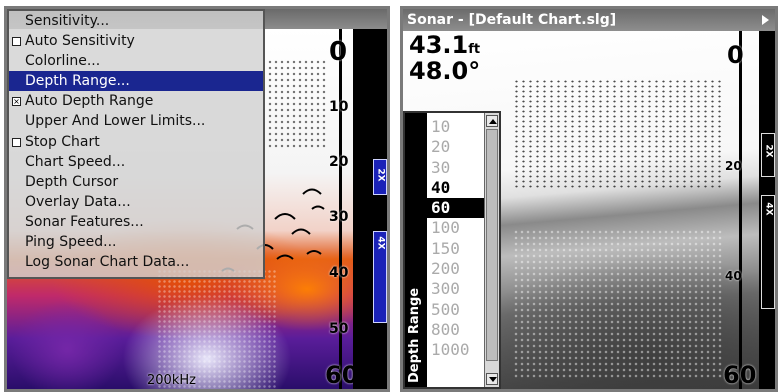  I want to click on right-depth-mark-40: 40, so click(733, 276).